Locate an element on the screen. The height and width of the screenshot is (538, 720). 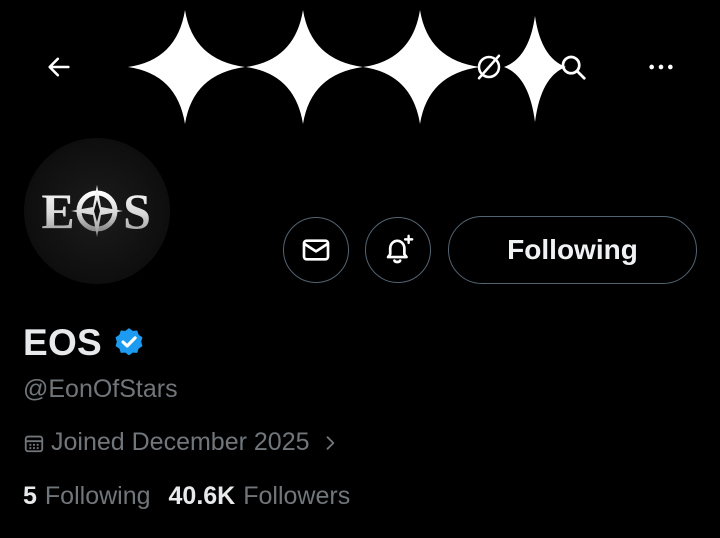
eos-logo: E S is located at coordinates (96, 211).